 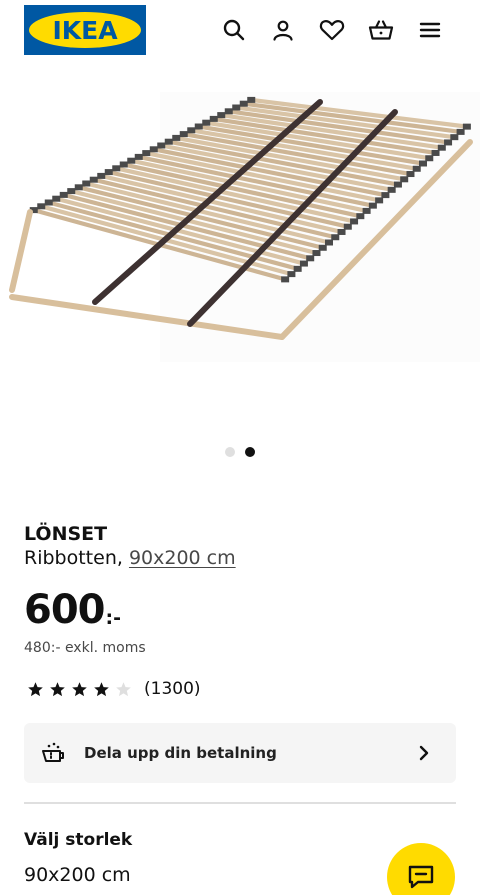 I want to click on rating-count: (1300), so click(x=172, y=689).